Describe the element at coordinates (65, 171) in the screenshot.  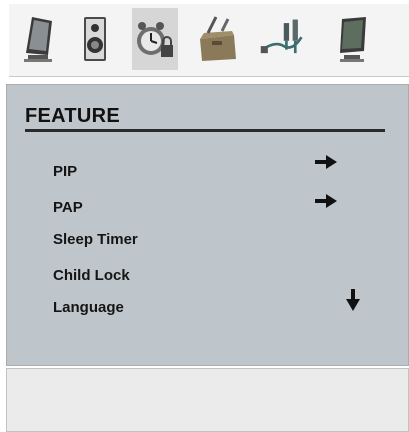
I see `menu-item-pip: PIP` at that location.